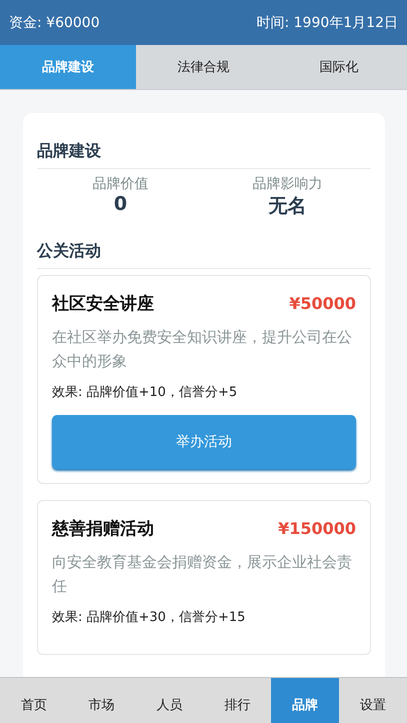 The width and height of the screenshot is (407, 723). What do you see at coordinates (305, 700) in the screenshot?
I see `nav-item: 品牌` at bounding box center [305, 700].